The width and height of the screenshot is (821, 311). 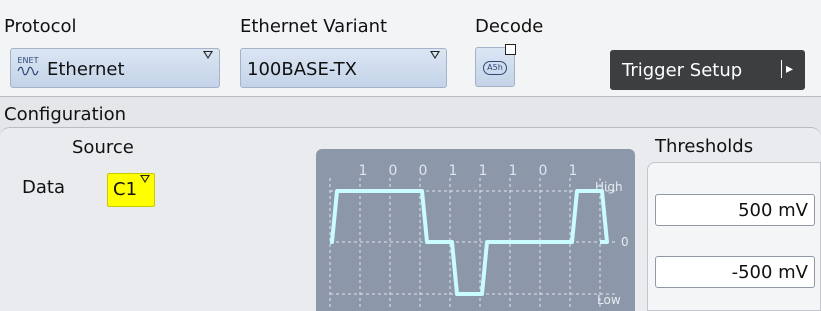 What do you see at coordinates (734, 236) in the screenshot?
I see `thresholds-panel` at bounding box center [734, 236].